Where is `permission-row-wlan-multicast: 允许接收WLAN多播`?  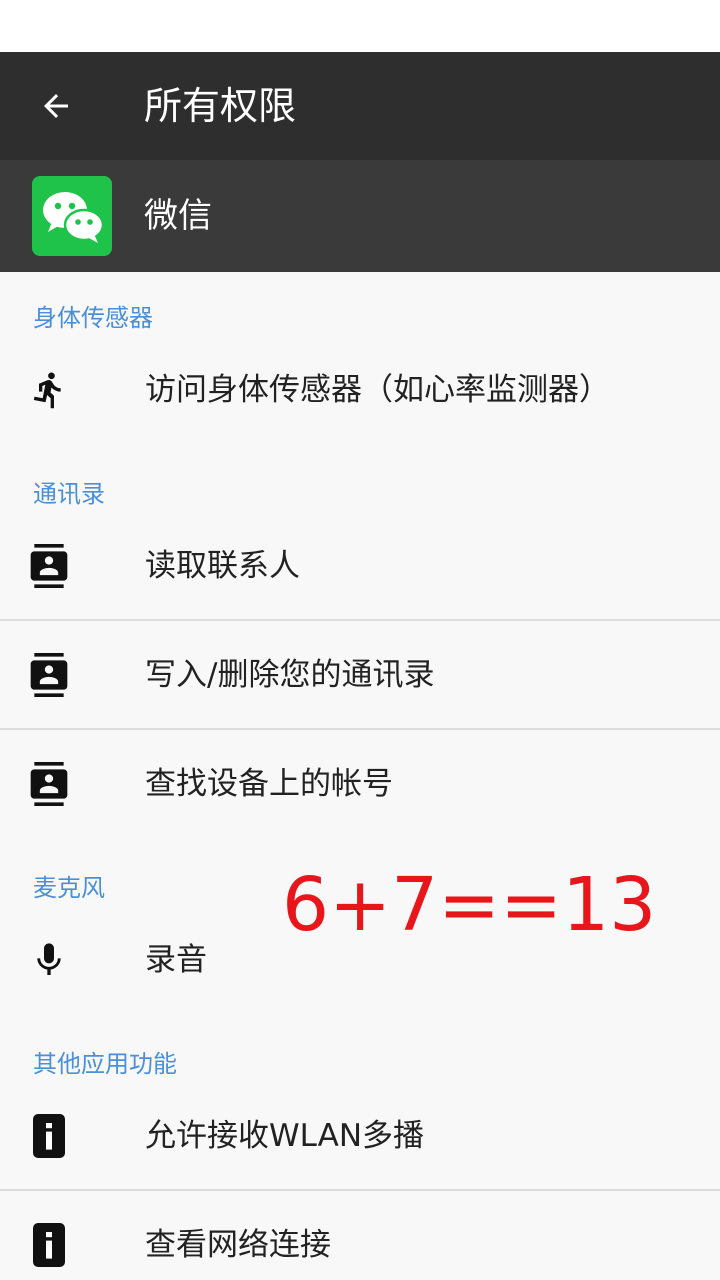
permission-row-wlan-multicast: 允许接收WLAN多播 is located at coordinates (360, 1136).